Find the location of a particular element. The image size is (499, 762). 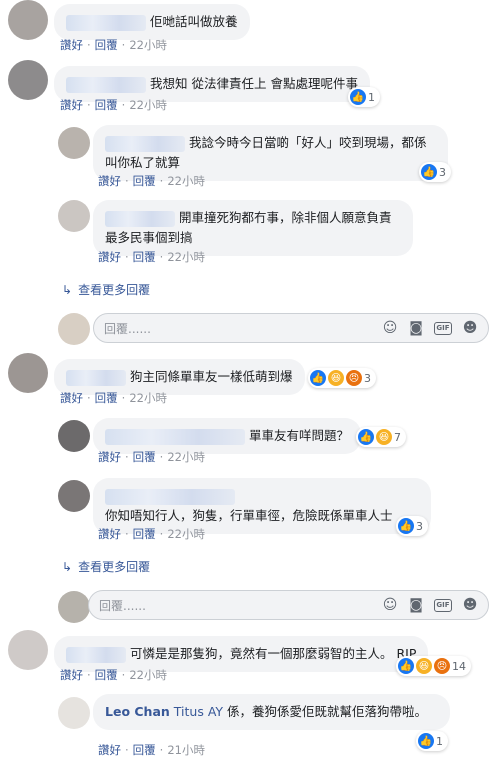

mention-link: Titus AY is located at coordinates (198, 711).